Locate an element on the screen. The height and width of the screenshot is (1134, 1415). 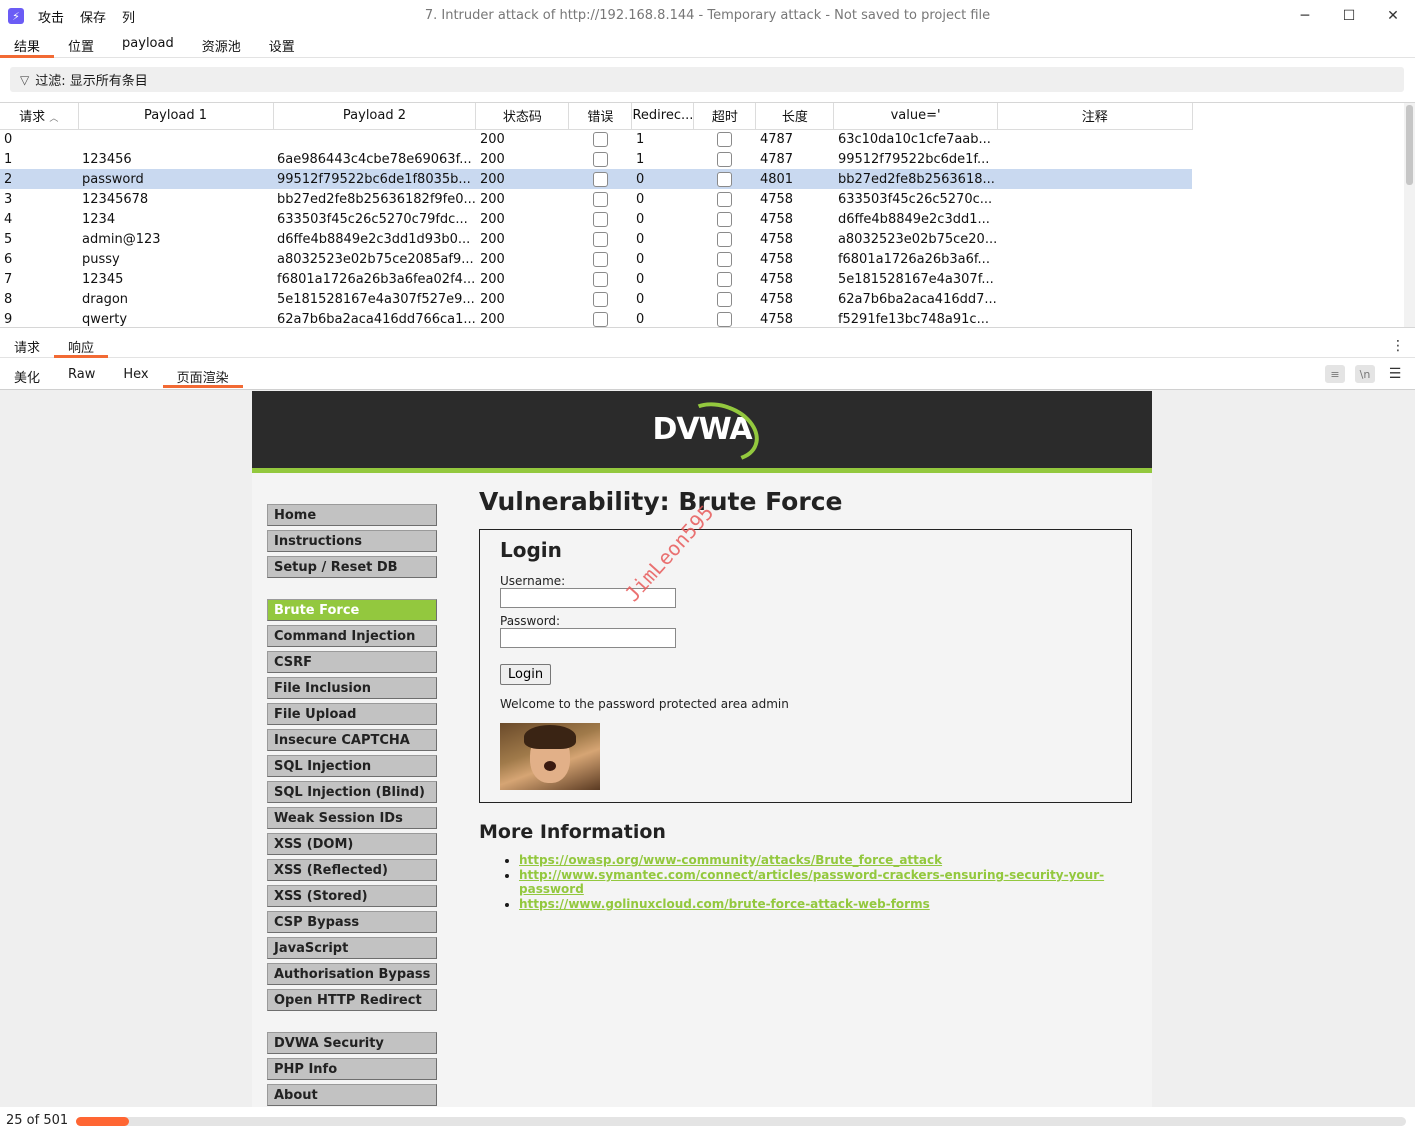
nav-item-insecure-captcha: Insecure CAPTCHA is located at coordinates (352, 740).